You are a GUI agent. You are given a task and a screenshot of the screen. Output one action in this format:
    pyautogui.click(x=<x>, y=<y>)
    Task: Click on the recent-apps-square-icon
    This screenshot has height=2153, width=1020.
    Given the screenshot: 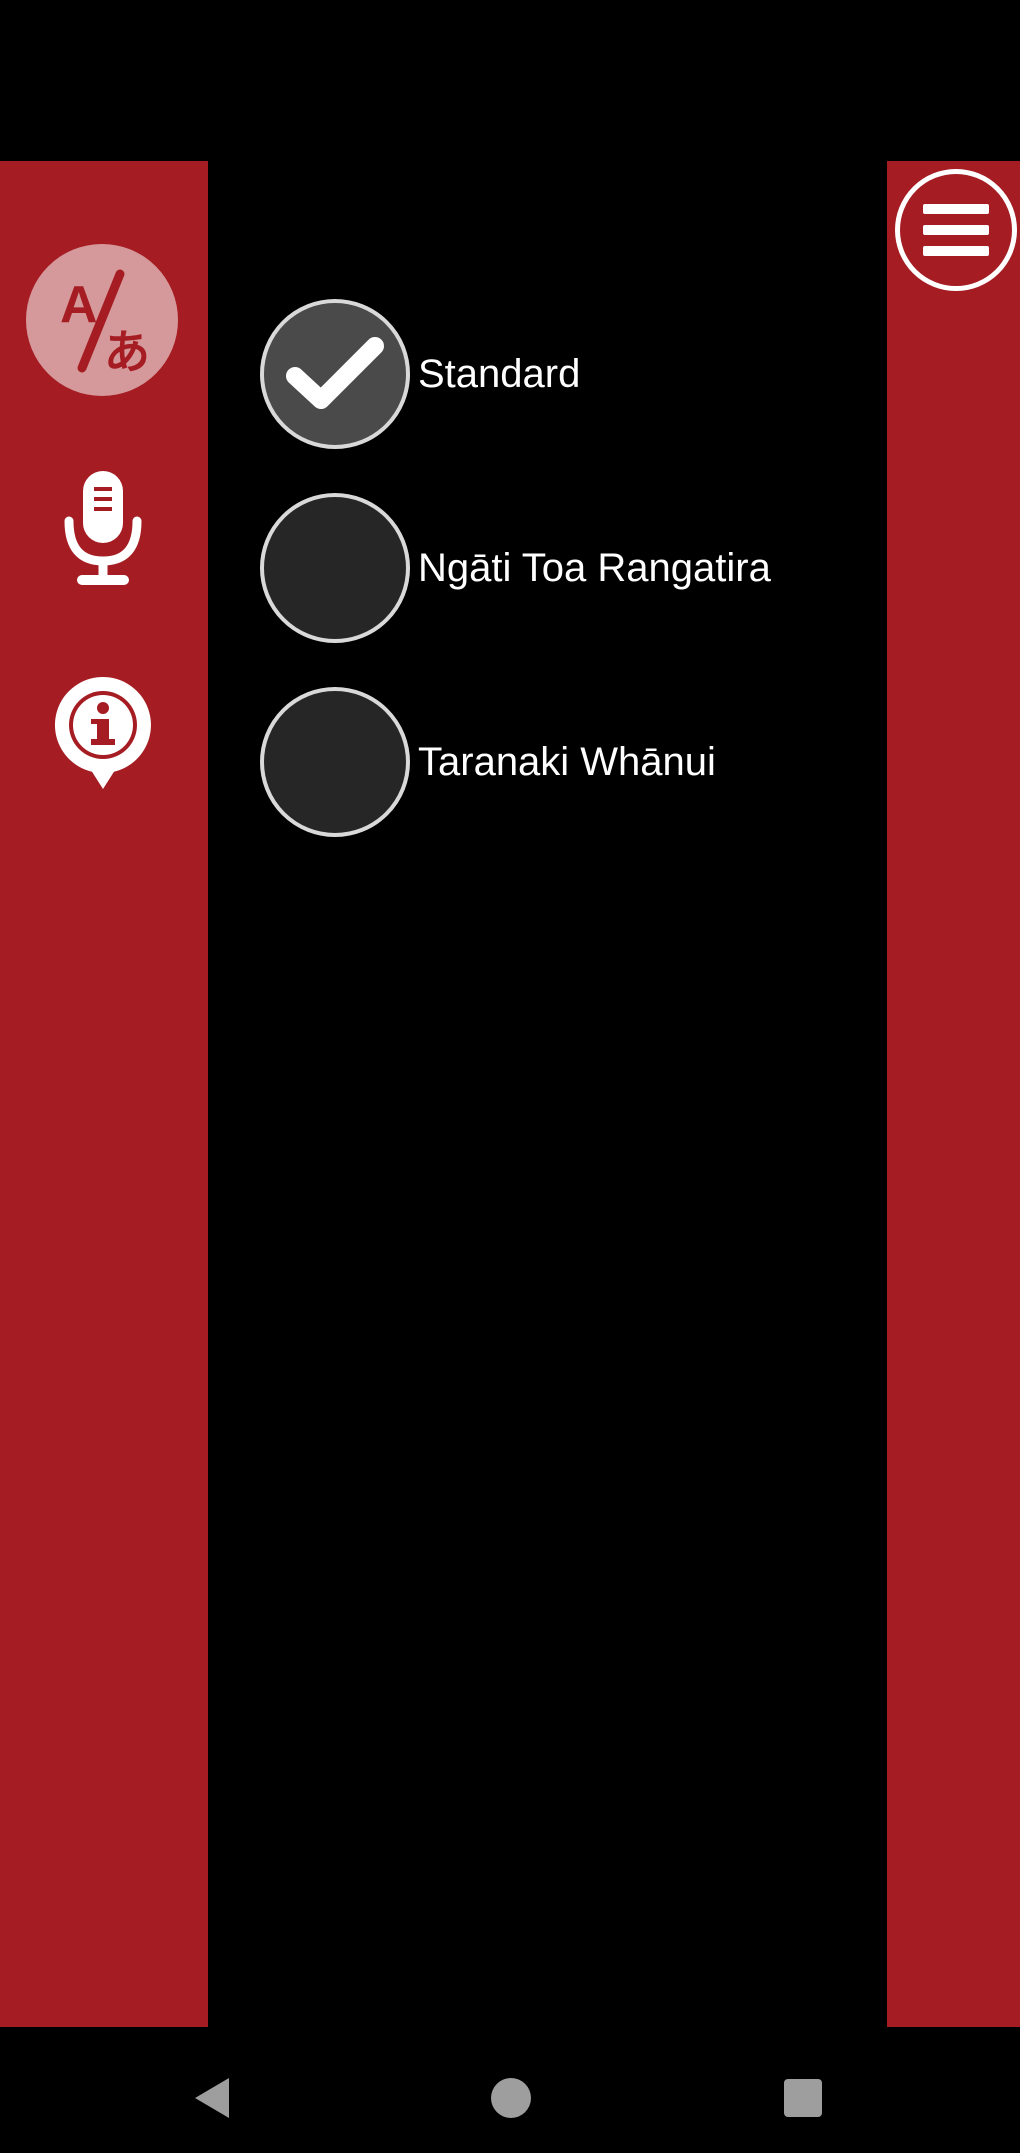 What is the action you would take?
    pyautogui.click(x=803, y=2098)
    